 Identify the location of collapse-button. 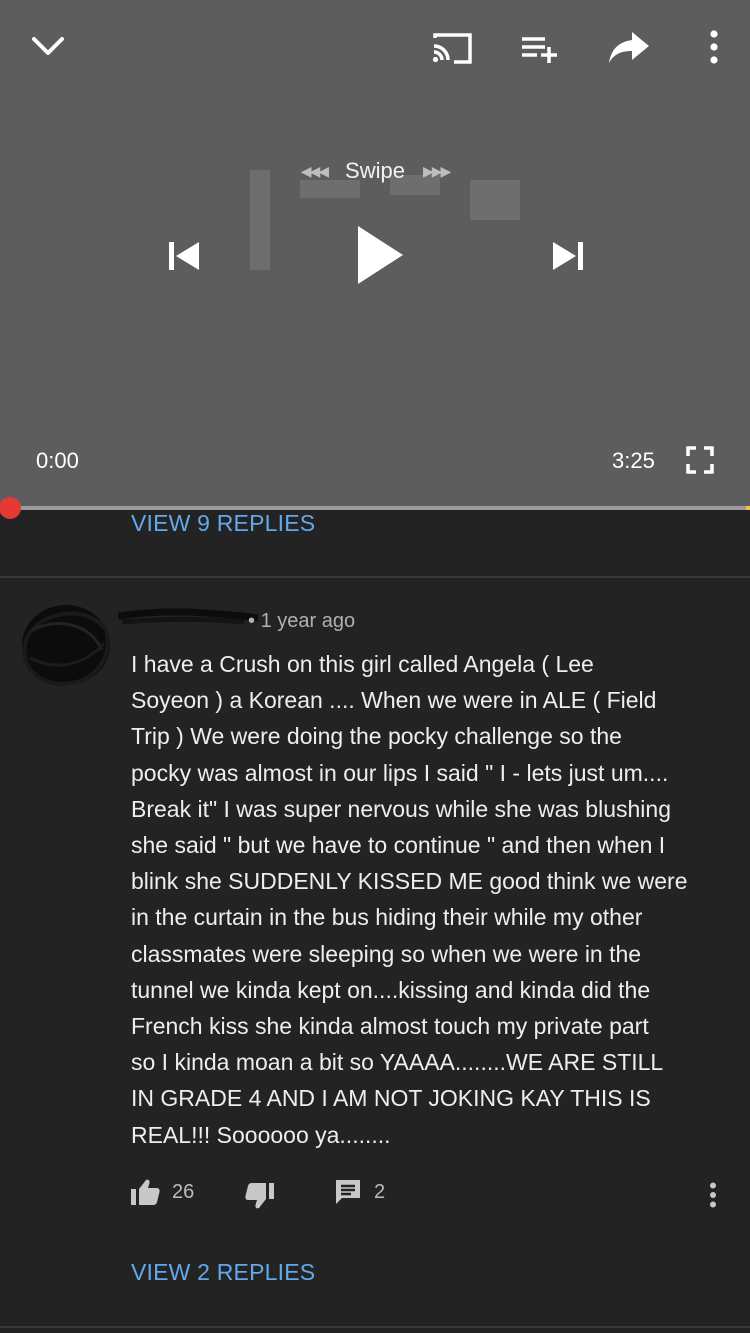
(48, 46).